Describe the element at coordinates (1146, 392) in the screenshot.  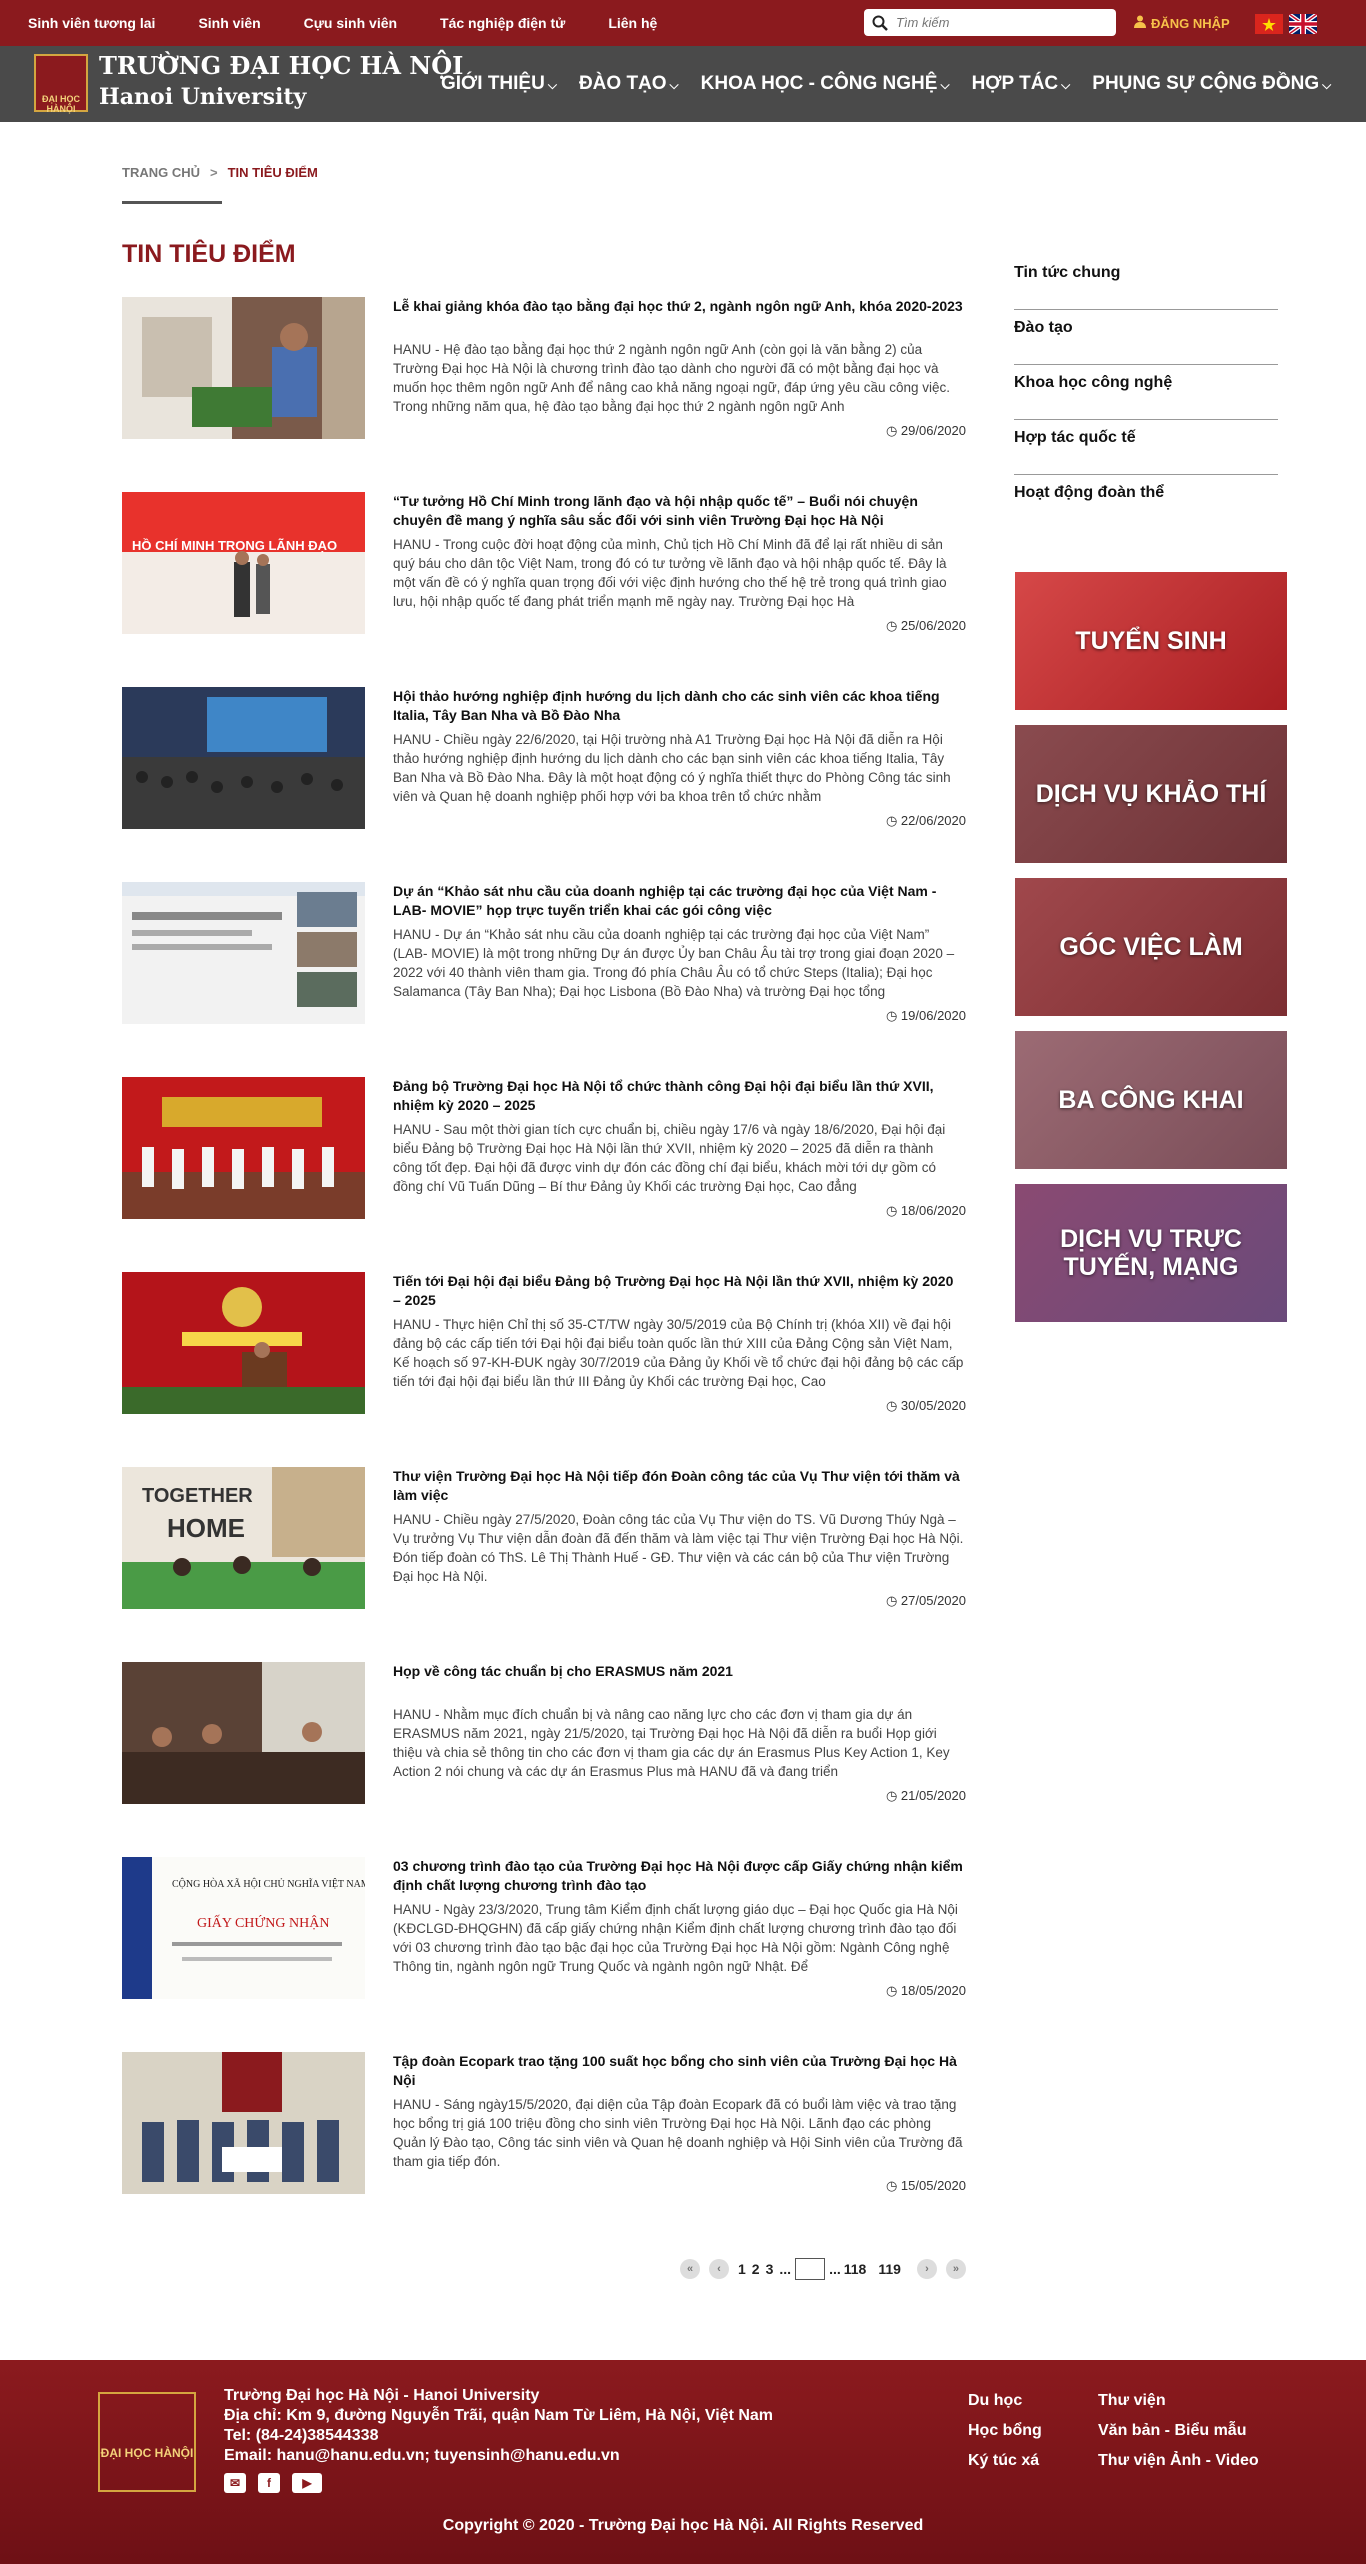
I see `sidebar-item-science: Khoa học công nghệ` at that location.